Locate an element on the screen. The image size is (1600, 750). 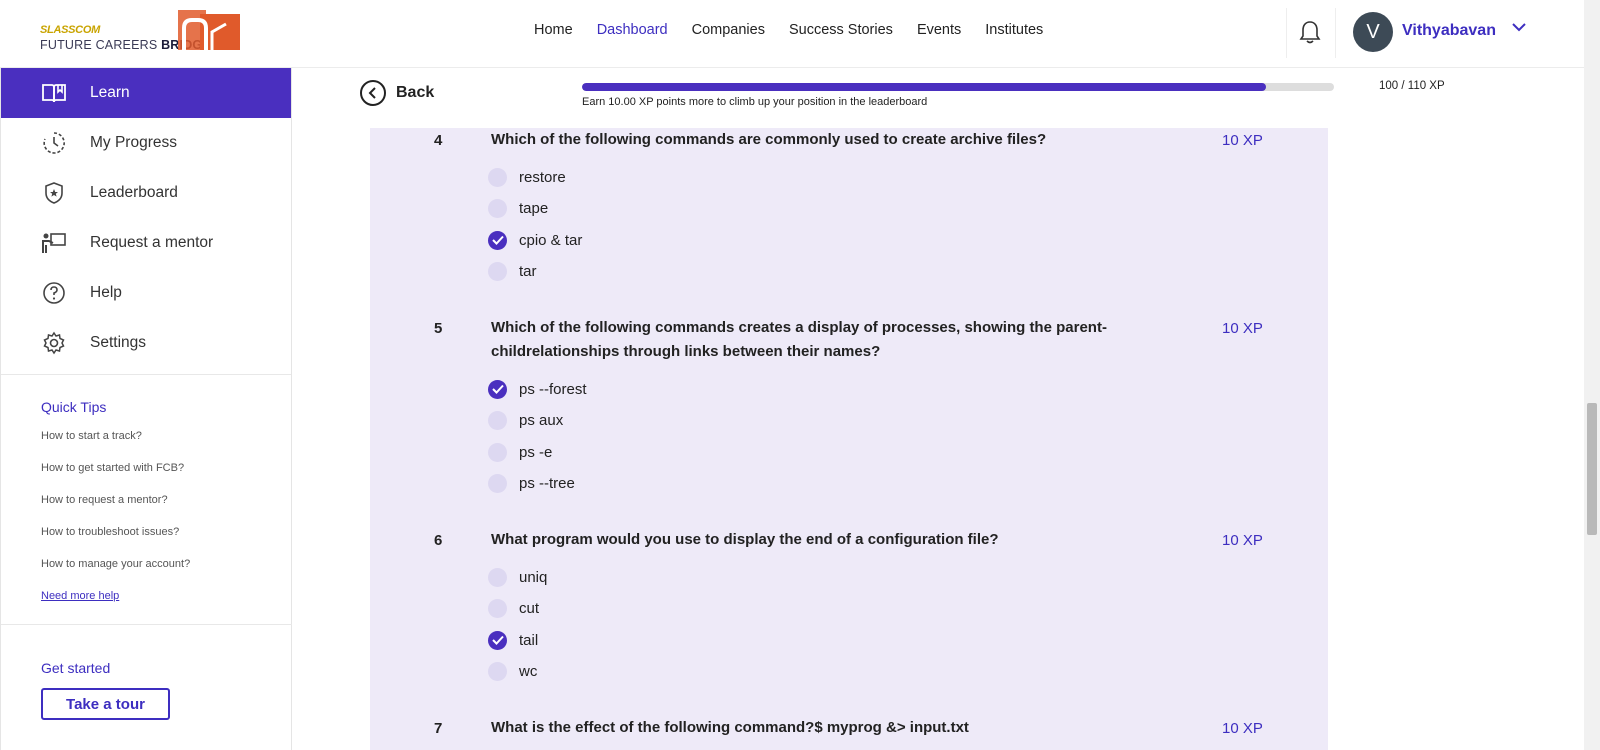
quick-tip-link: How to manage your account? is located at coordinates (166, 573).